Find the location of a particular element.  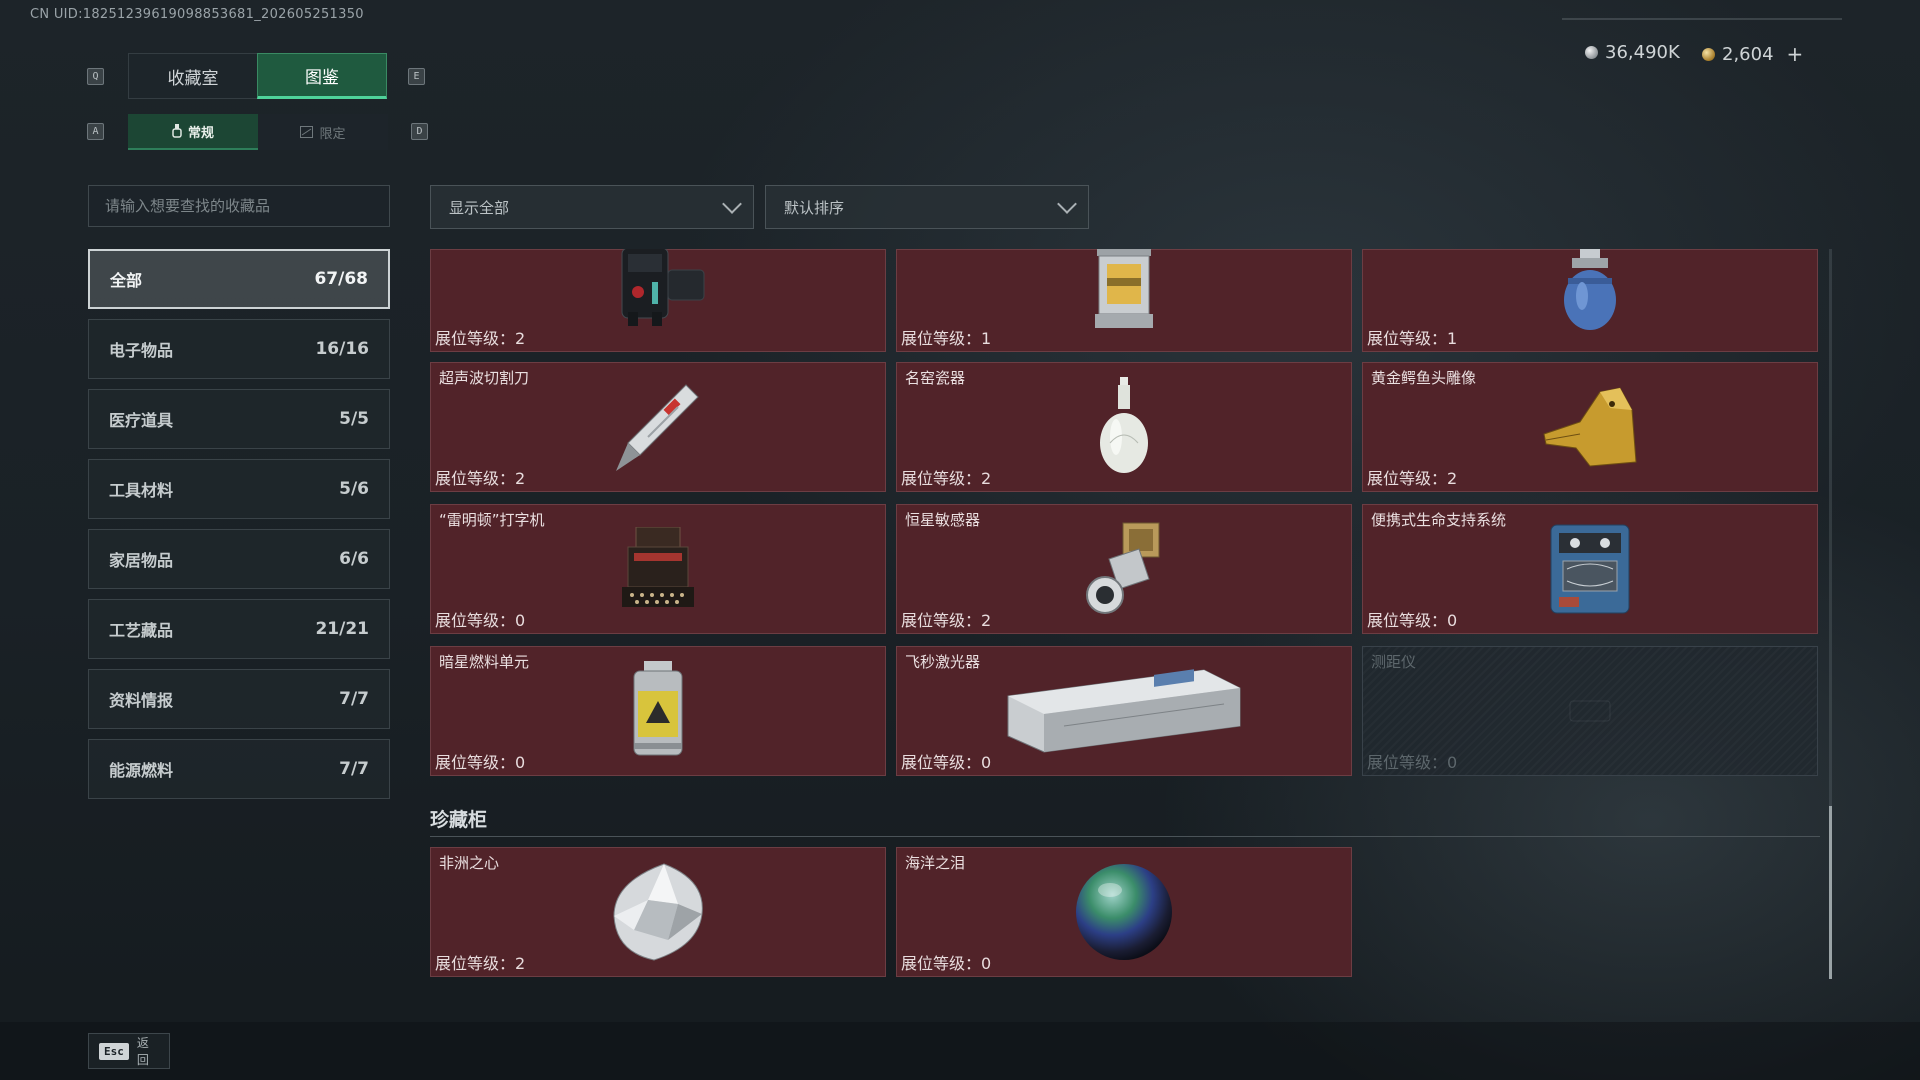

category-count: 6/6 is located at coordinates (354, 559).